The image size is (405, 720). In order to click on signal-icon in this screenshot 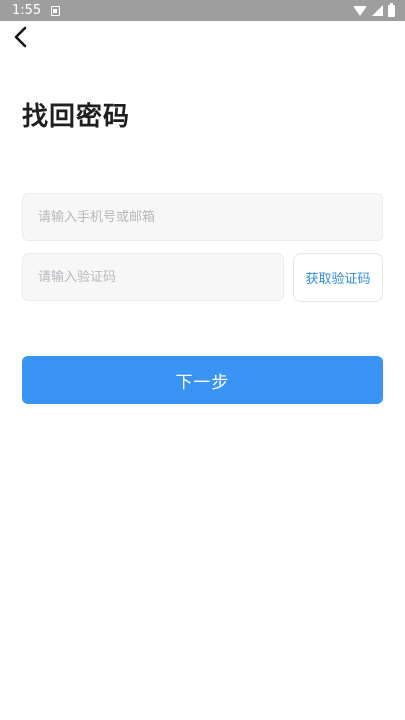, I will do `click(377, 10)`.